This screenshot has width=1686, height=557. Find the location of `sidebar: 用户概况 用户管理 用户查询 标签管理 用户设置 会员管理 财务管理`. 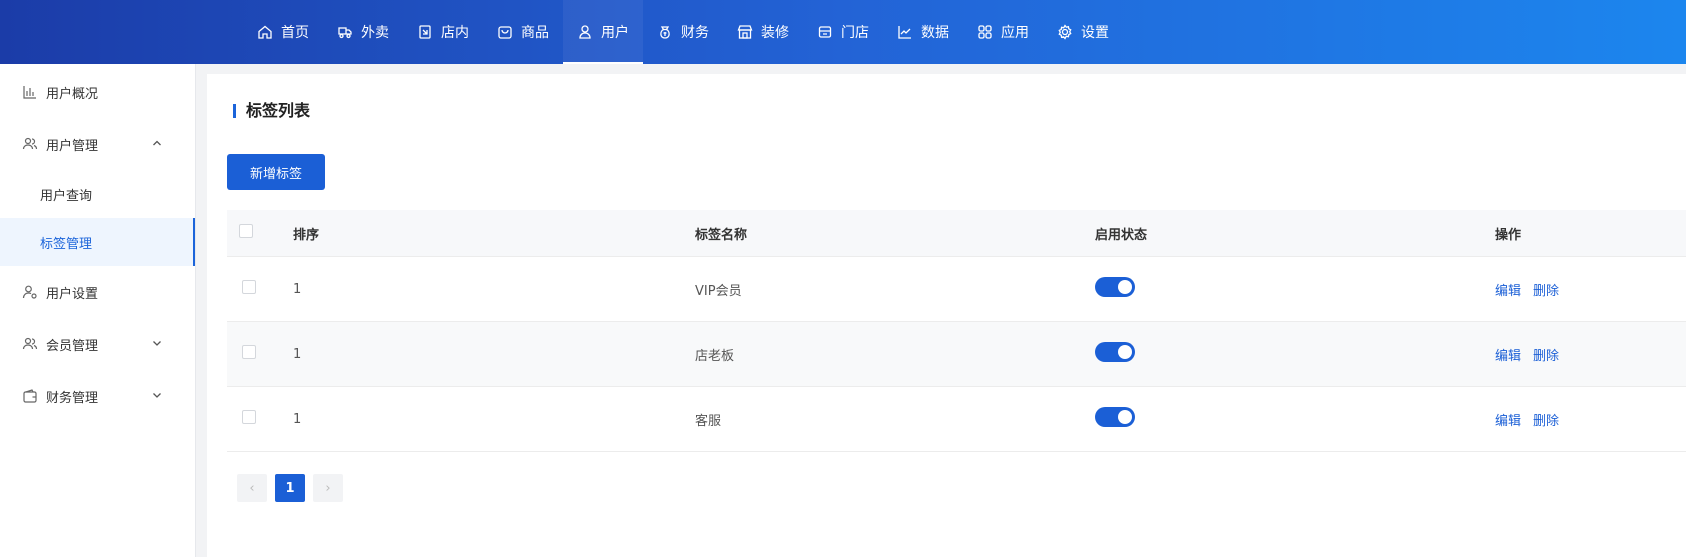

sidebar: 用户概况 用户管理 用户查询 标签管理 用户设置 会员管理 财务管理 is located at coordinates (98, 310).